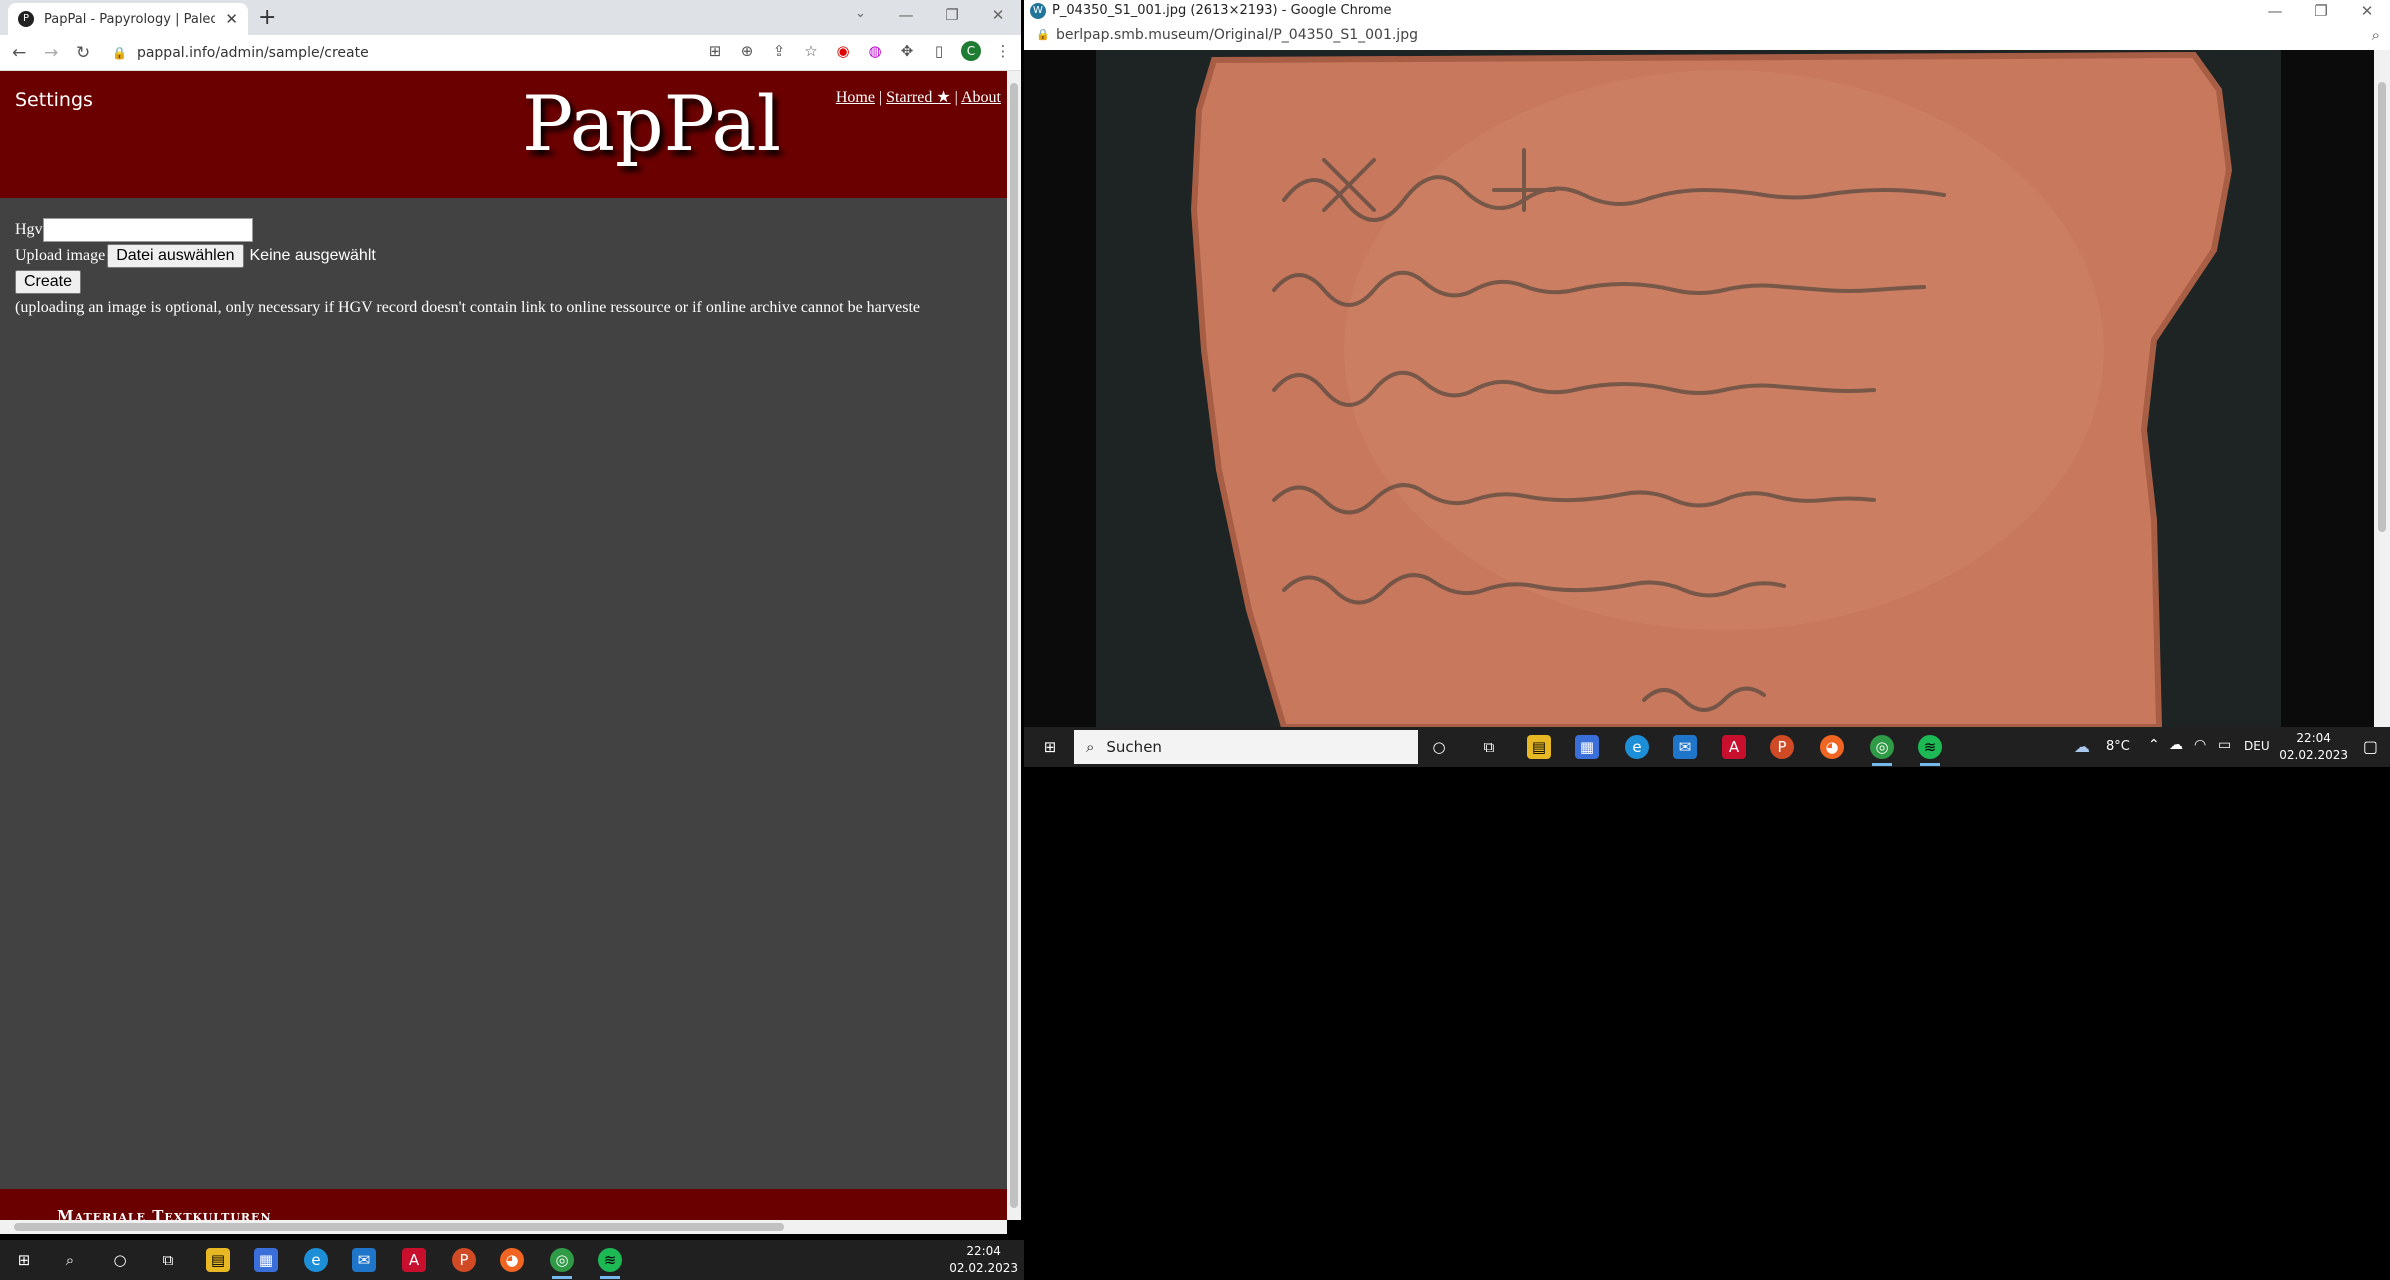 Image resolution: width=2390 pixels, height=1280 pixels. Describe the element at coordinates (26, 19) in the screenshot. I see `pappal-favicon-icon: P` at that location.